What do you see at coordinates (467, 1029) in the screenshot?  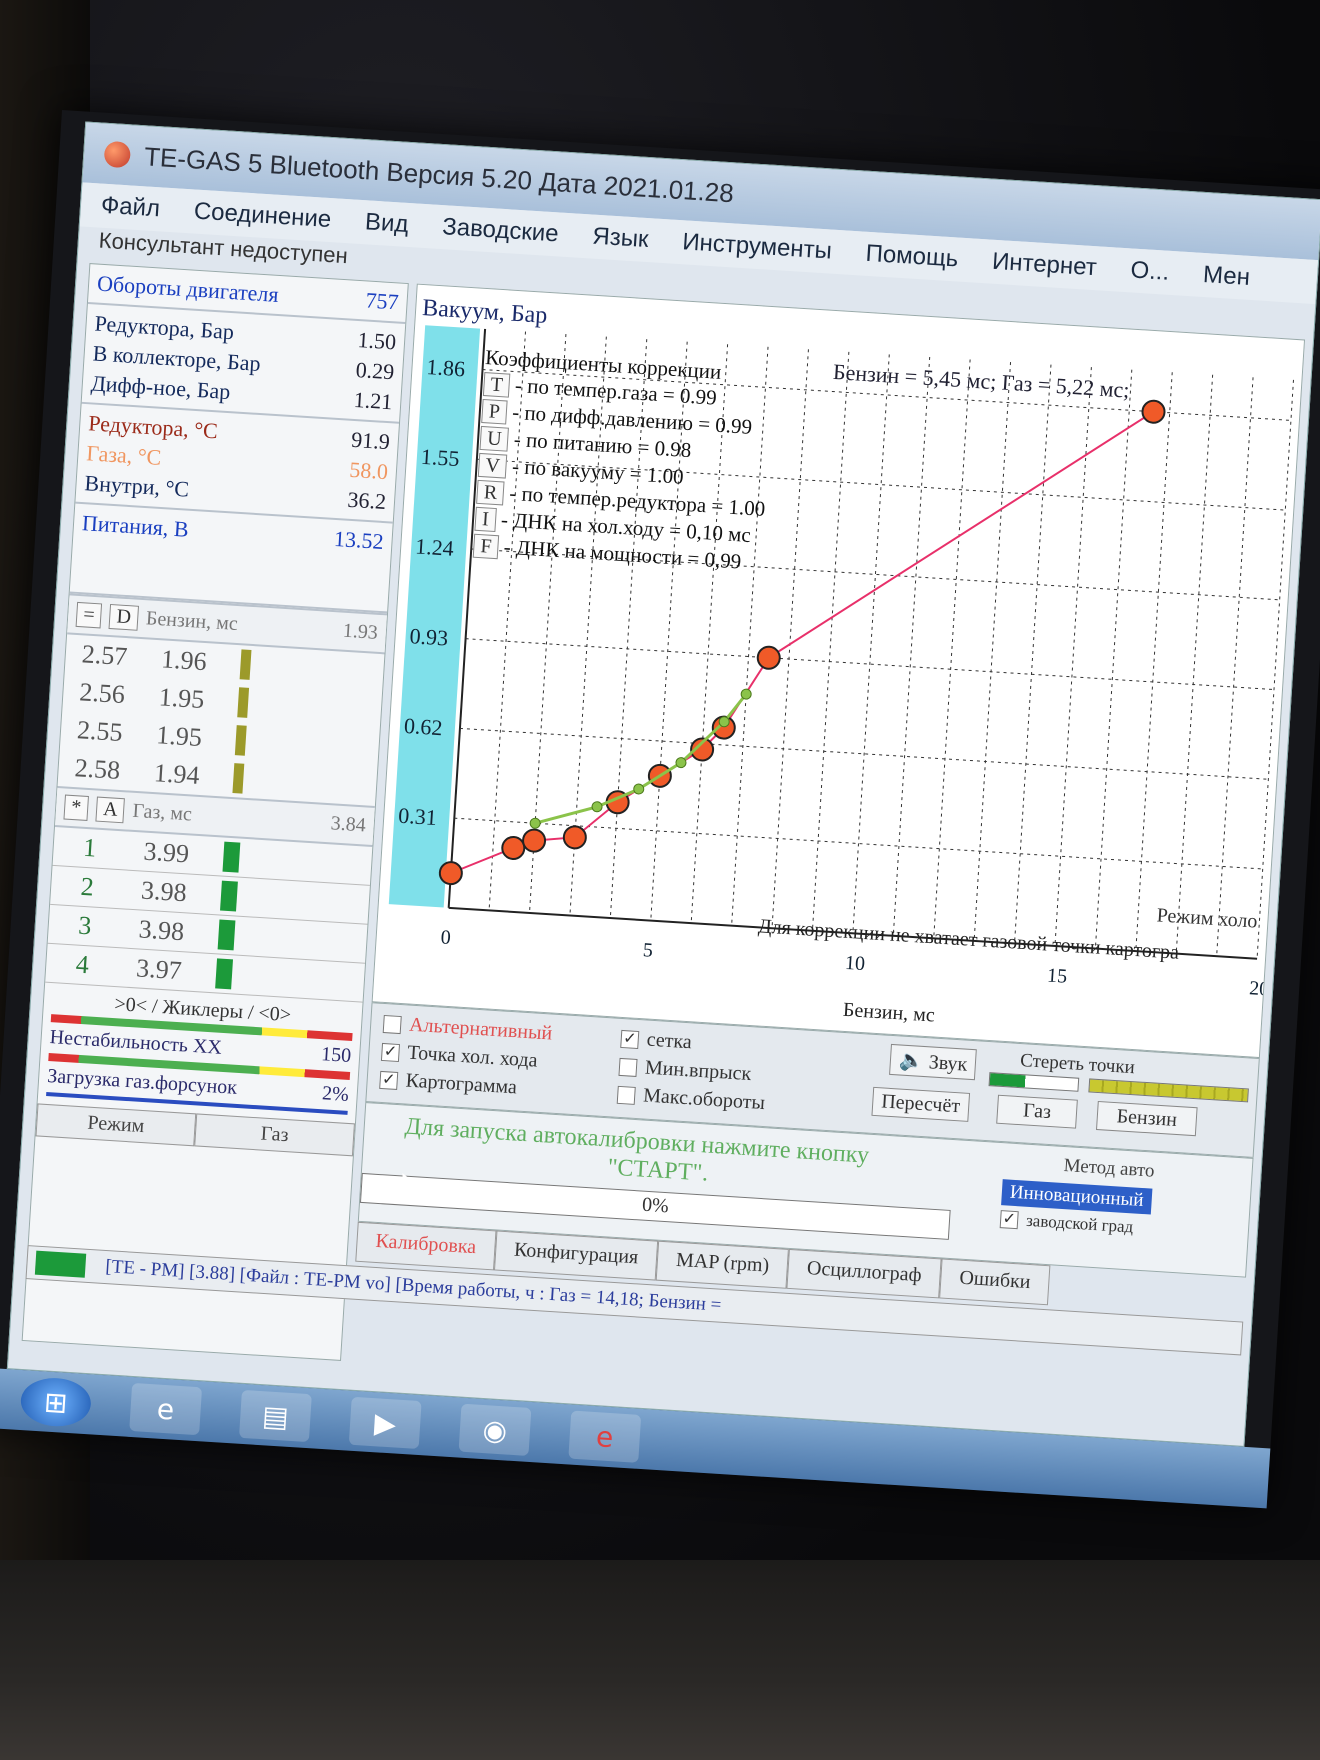 I see `alt-option: Альтернативный` at bounding box center [467, 1029].